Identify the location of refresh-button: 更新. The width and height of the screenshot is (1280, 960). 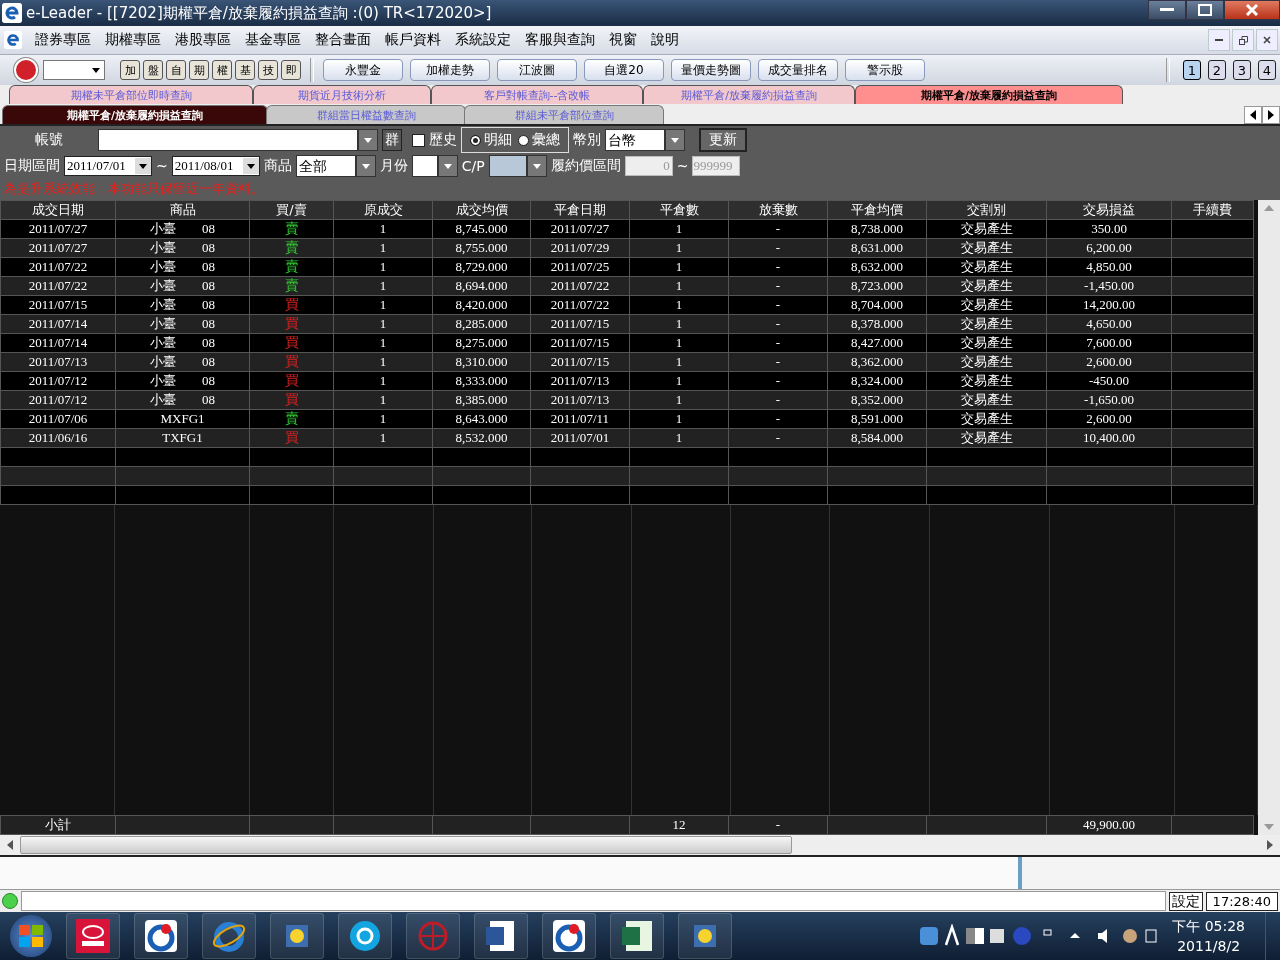
(723, 140).